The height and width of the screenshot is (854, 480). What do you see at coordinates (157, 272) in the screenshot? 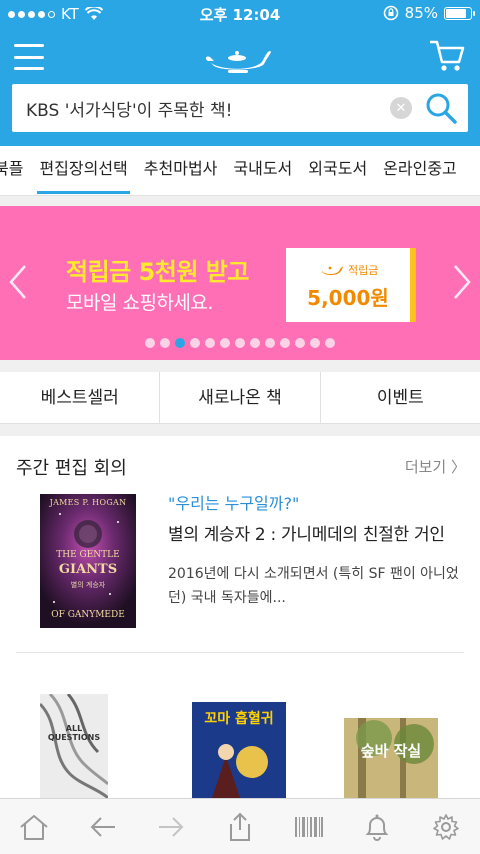
I see `banner-headline: 적립금 5천원 받고` at bounding box center [157, 272].